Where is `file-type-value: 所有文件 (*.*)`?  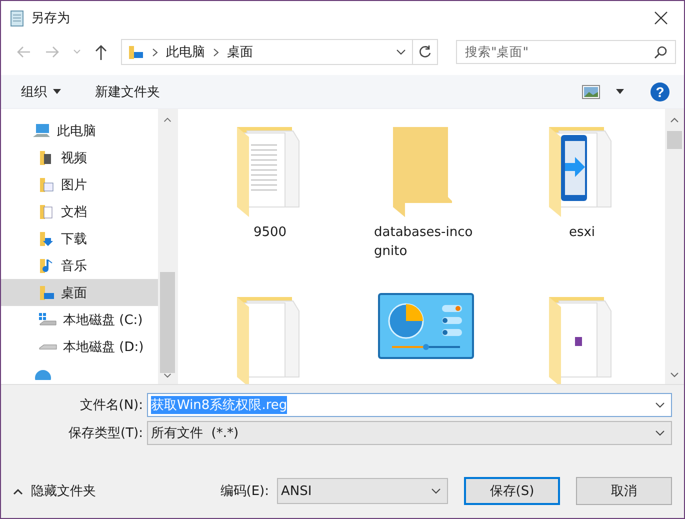 file-type-value: 所有文件 (*.*) is located at coordinates (195, 433).